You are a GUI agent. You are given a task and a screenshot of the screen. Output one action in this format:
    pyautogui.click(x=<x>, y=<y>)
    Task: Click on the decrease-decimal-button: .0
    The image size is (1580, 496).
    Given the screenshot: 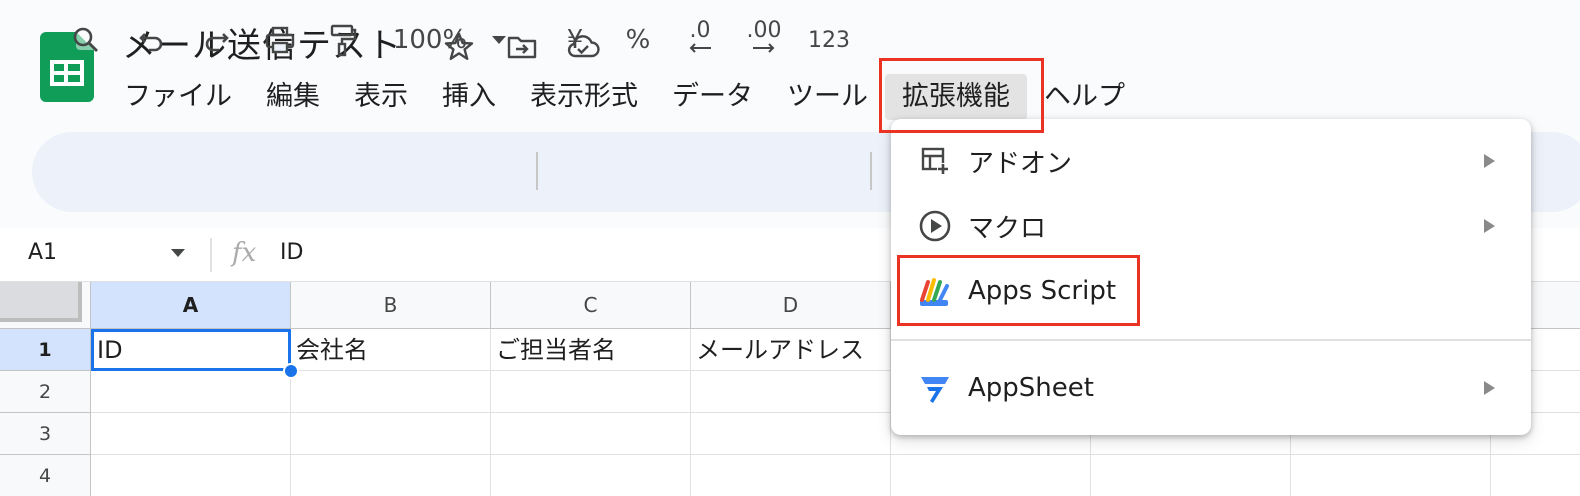 What is the action you would take?
    pyautogui.click(x=700, y=40)
    